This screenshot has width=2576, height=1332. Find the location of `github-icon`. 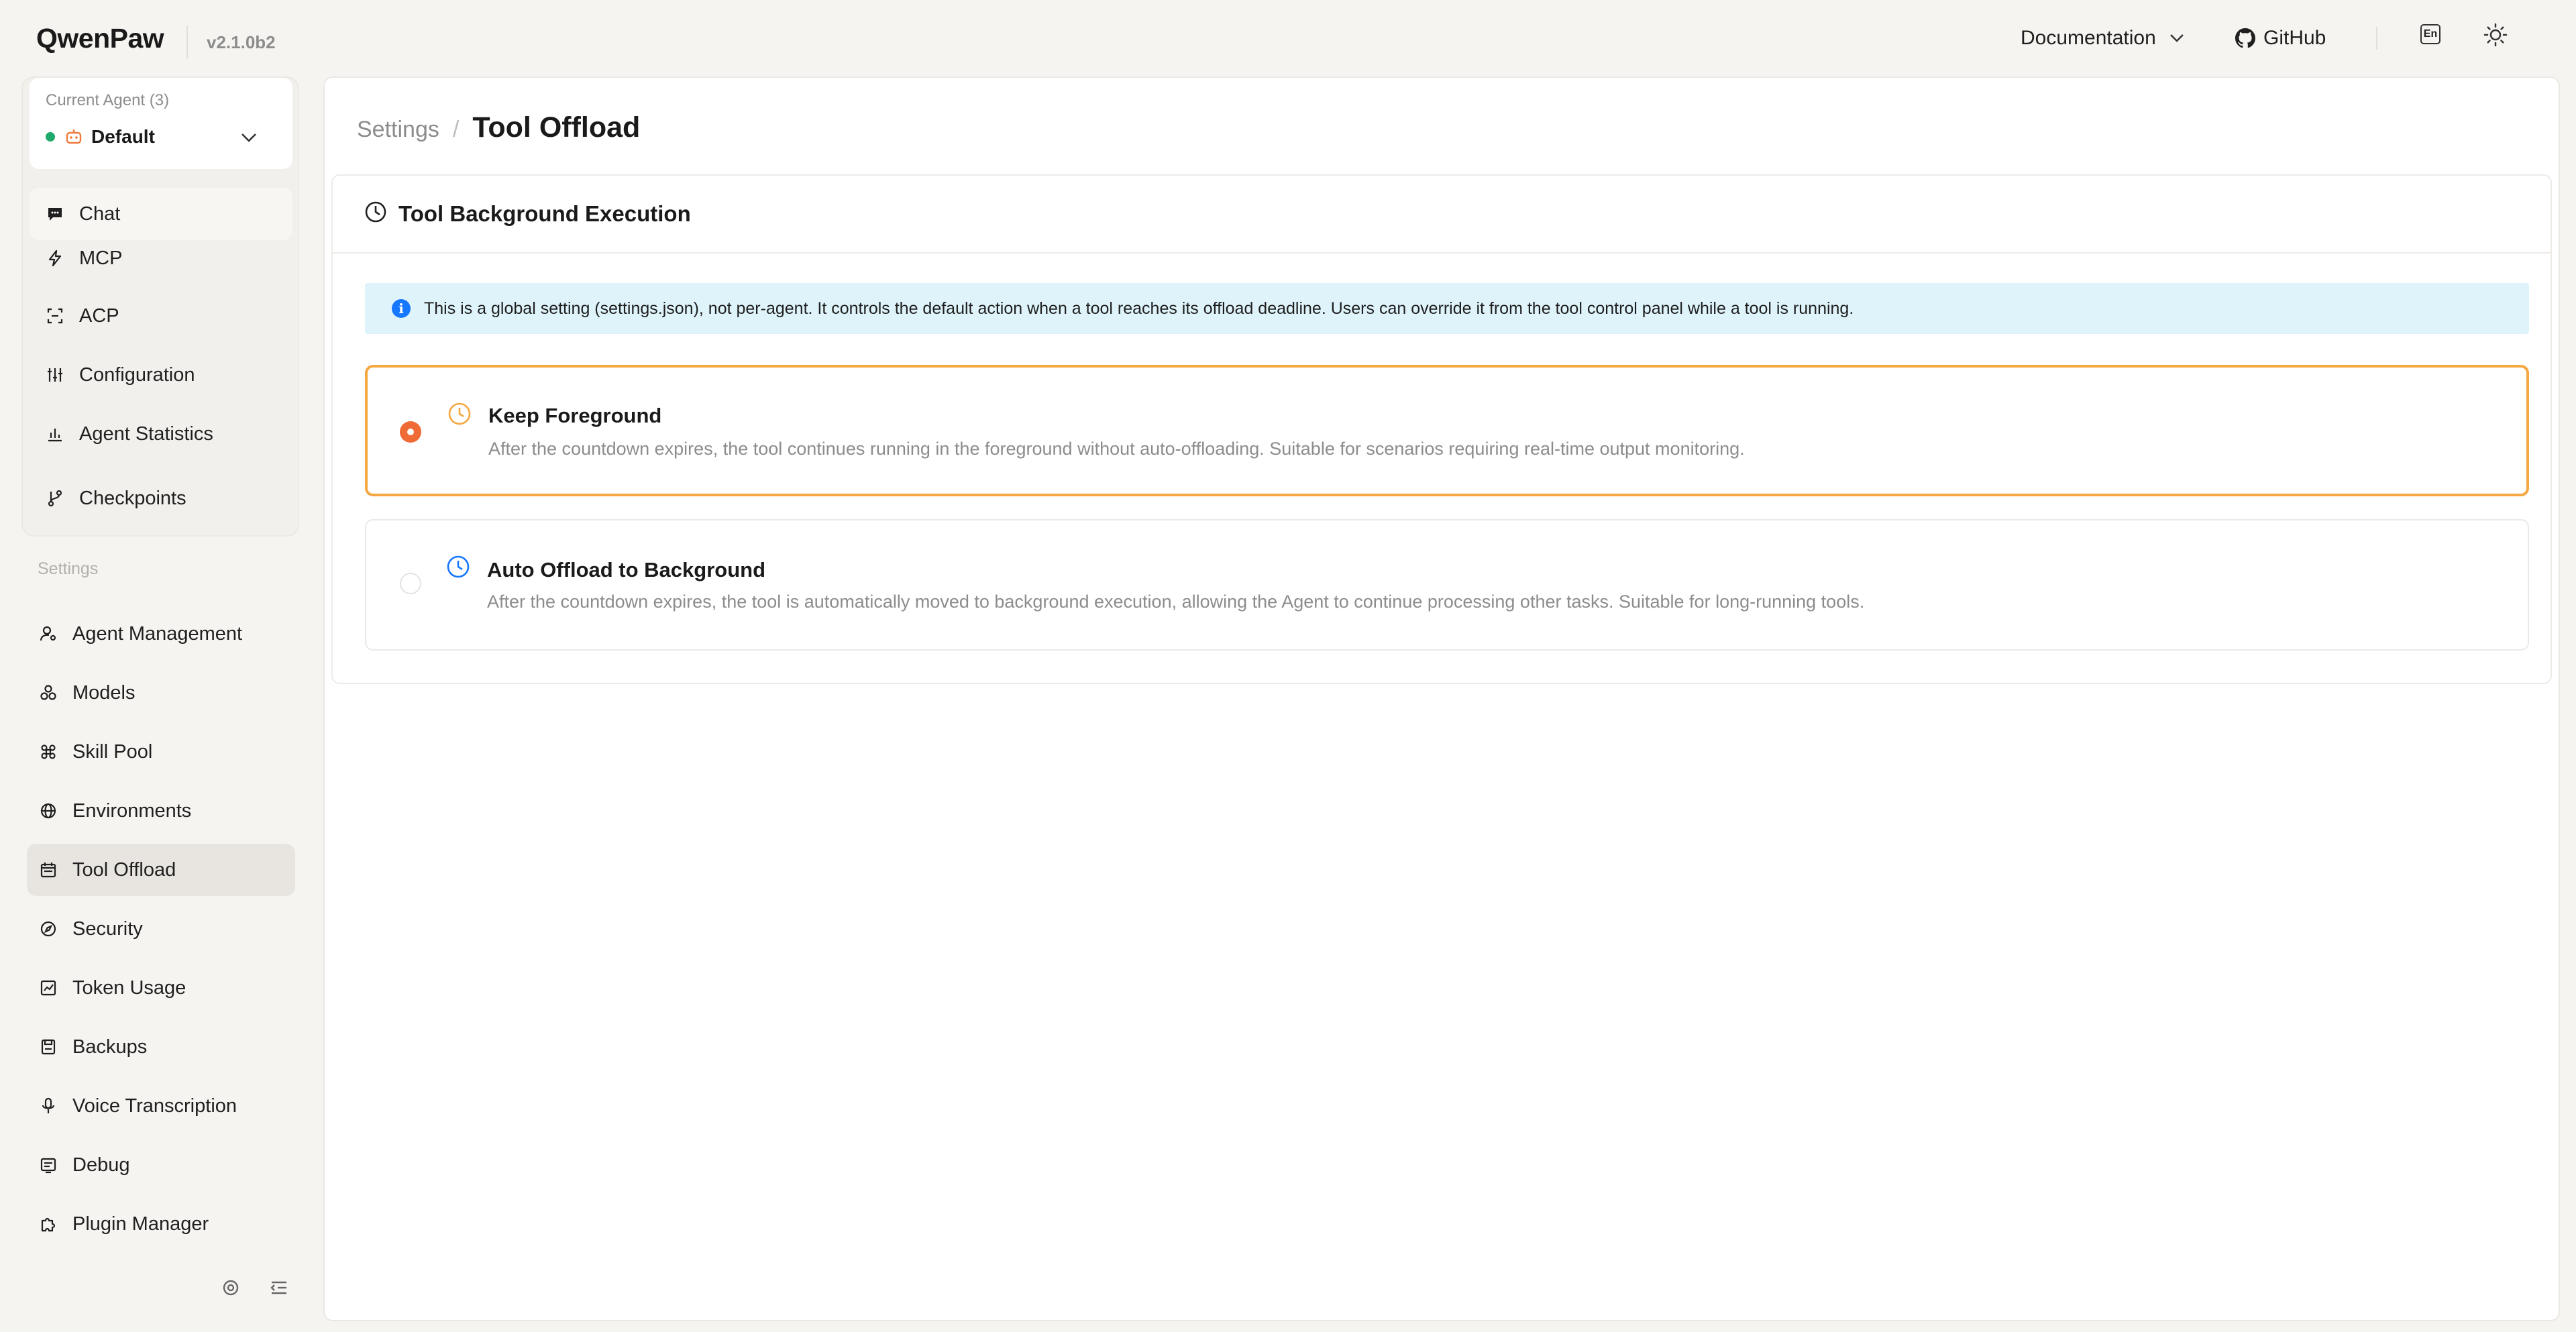

github-icon is located at coordinates (2245, 38).